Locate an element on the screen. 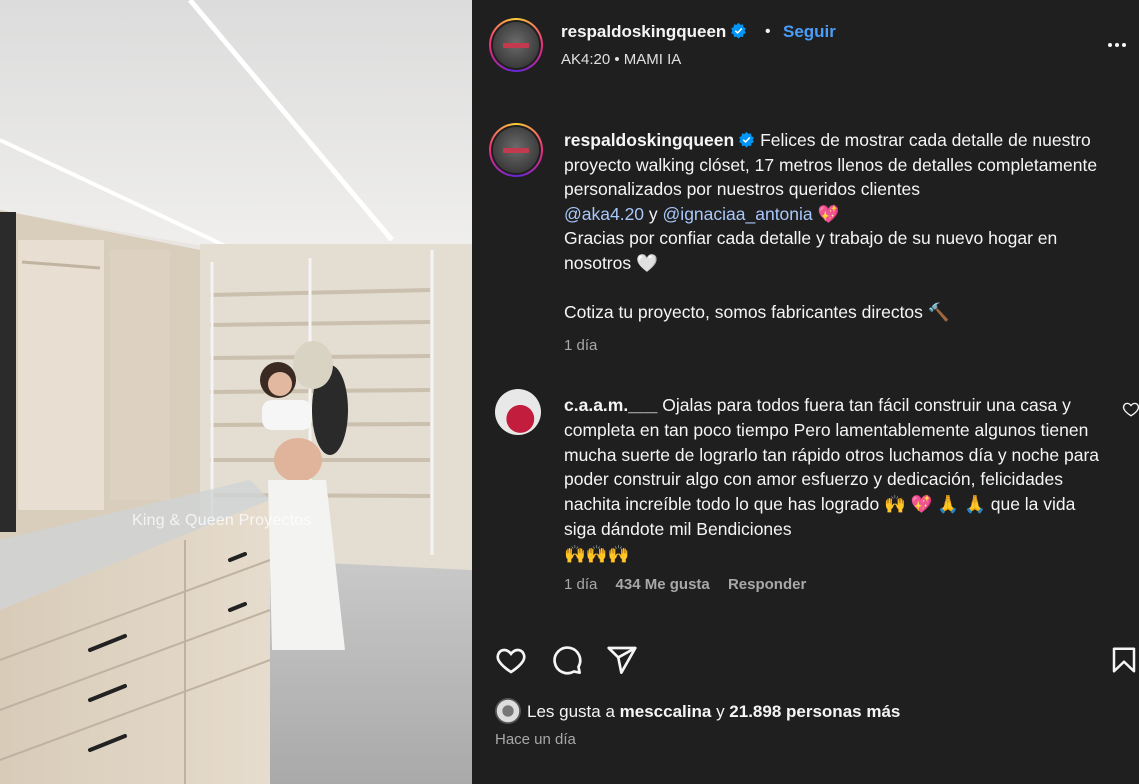 The image size is (1139, 784). likes-others: 21.898 personas más is located at coordinates (814, 711).